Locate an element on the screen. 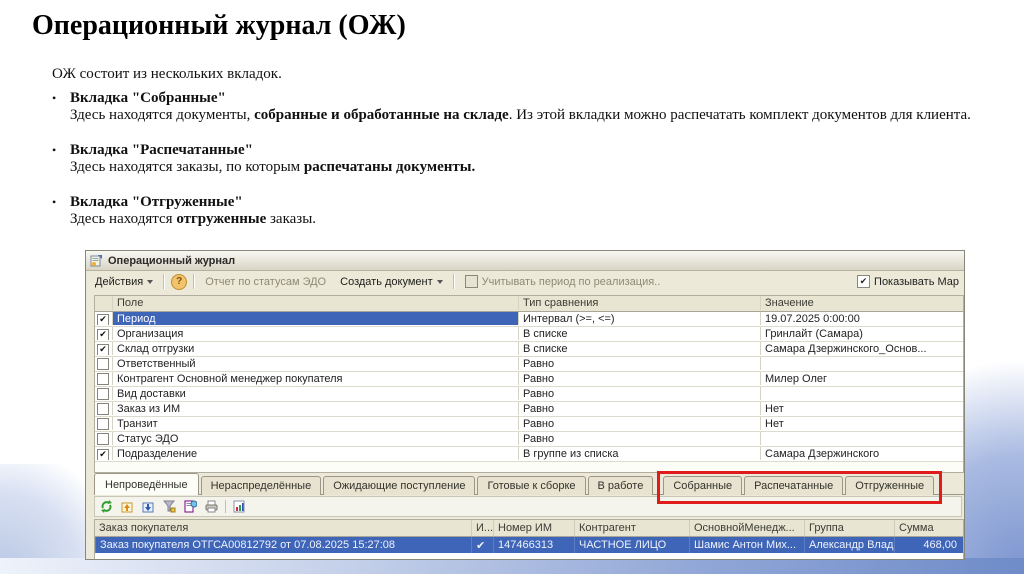 This screenshot has width=1024, height=574. show-checkbox-group: ✔ Показывать Мар is located at coordinates (908, 281).